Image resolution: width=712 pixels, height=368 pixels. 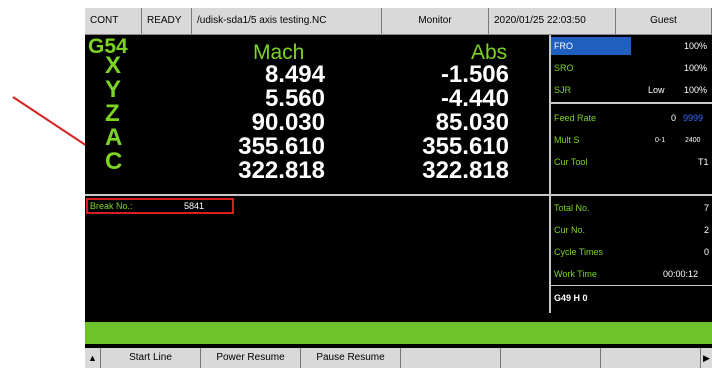 I want to click on mach-value-c: 322.818, so click(x=281, y=170).